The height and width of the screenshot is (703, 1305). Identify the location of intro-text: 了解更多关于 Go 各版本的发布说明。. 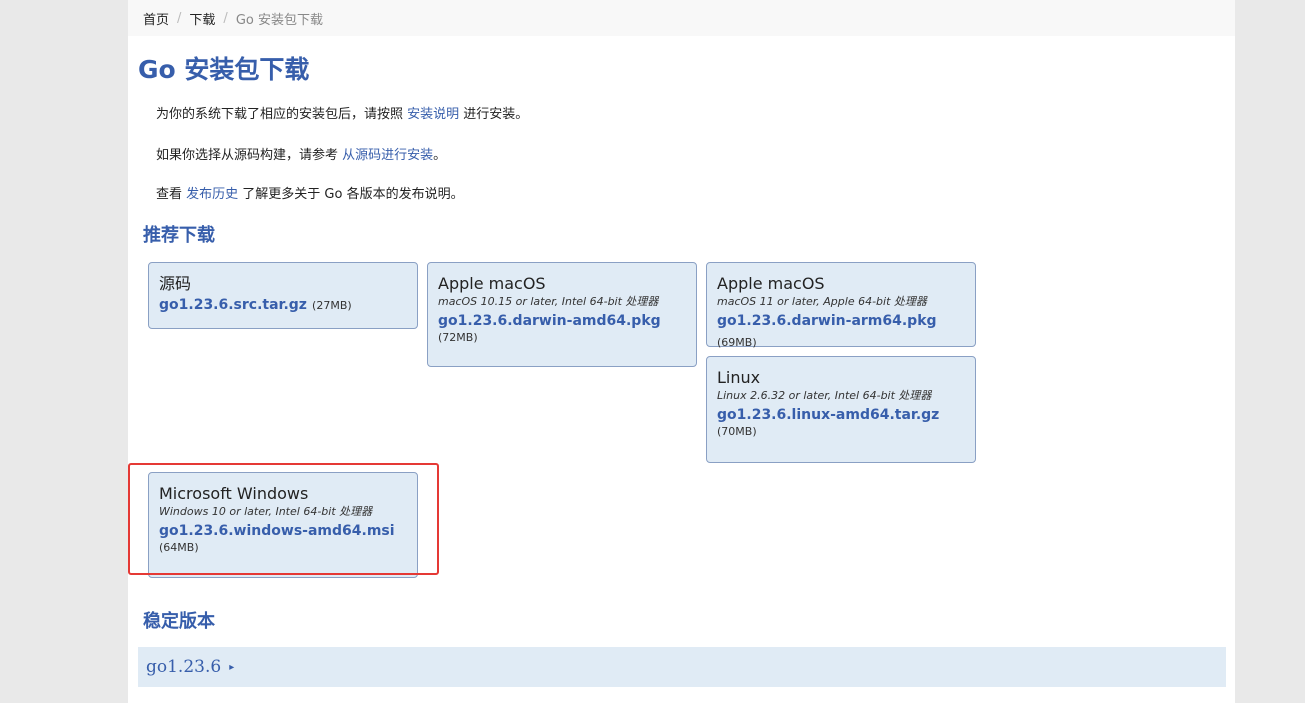
(351, 194).